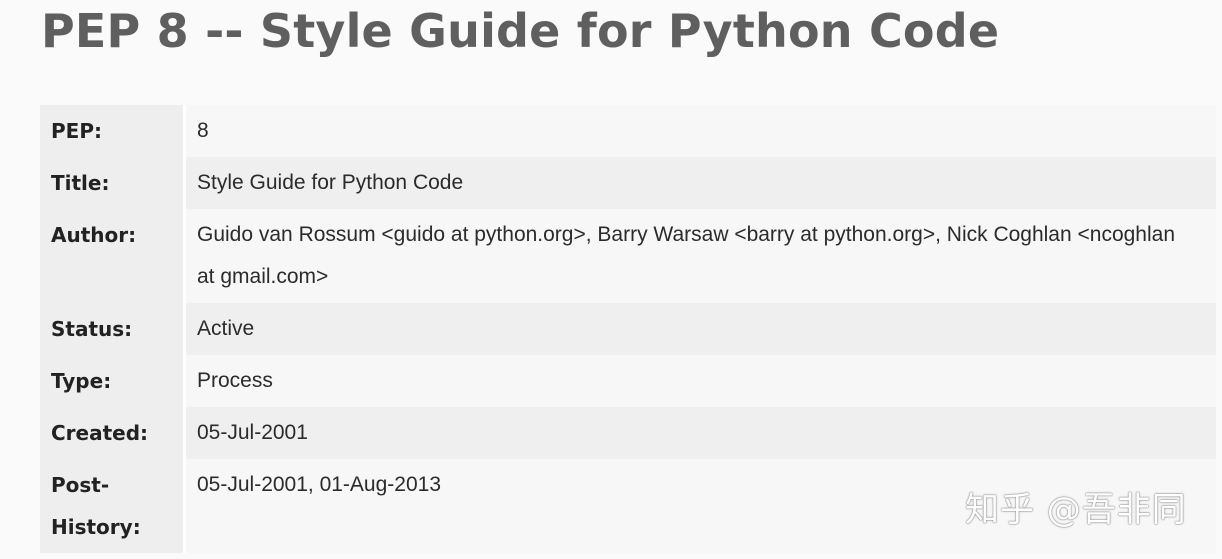  What do you see at coordinates (113, 329) in the screenshot?
I see `field-name-status: Status:` at bounding box center [113, 329].